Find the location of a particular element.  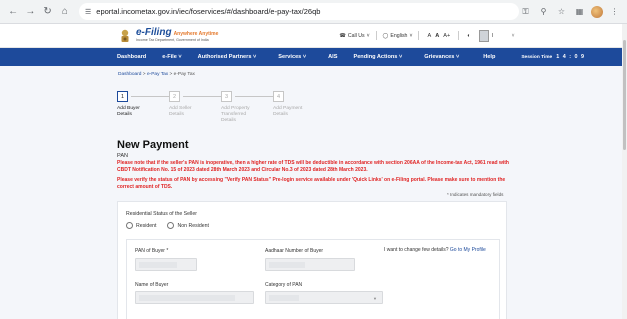

back-icon: ← is located at coordinates (13, 12).